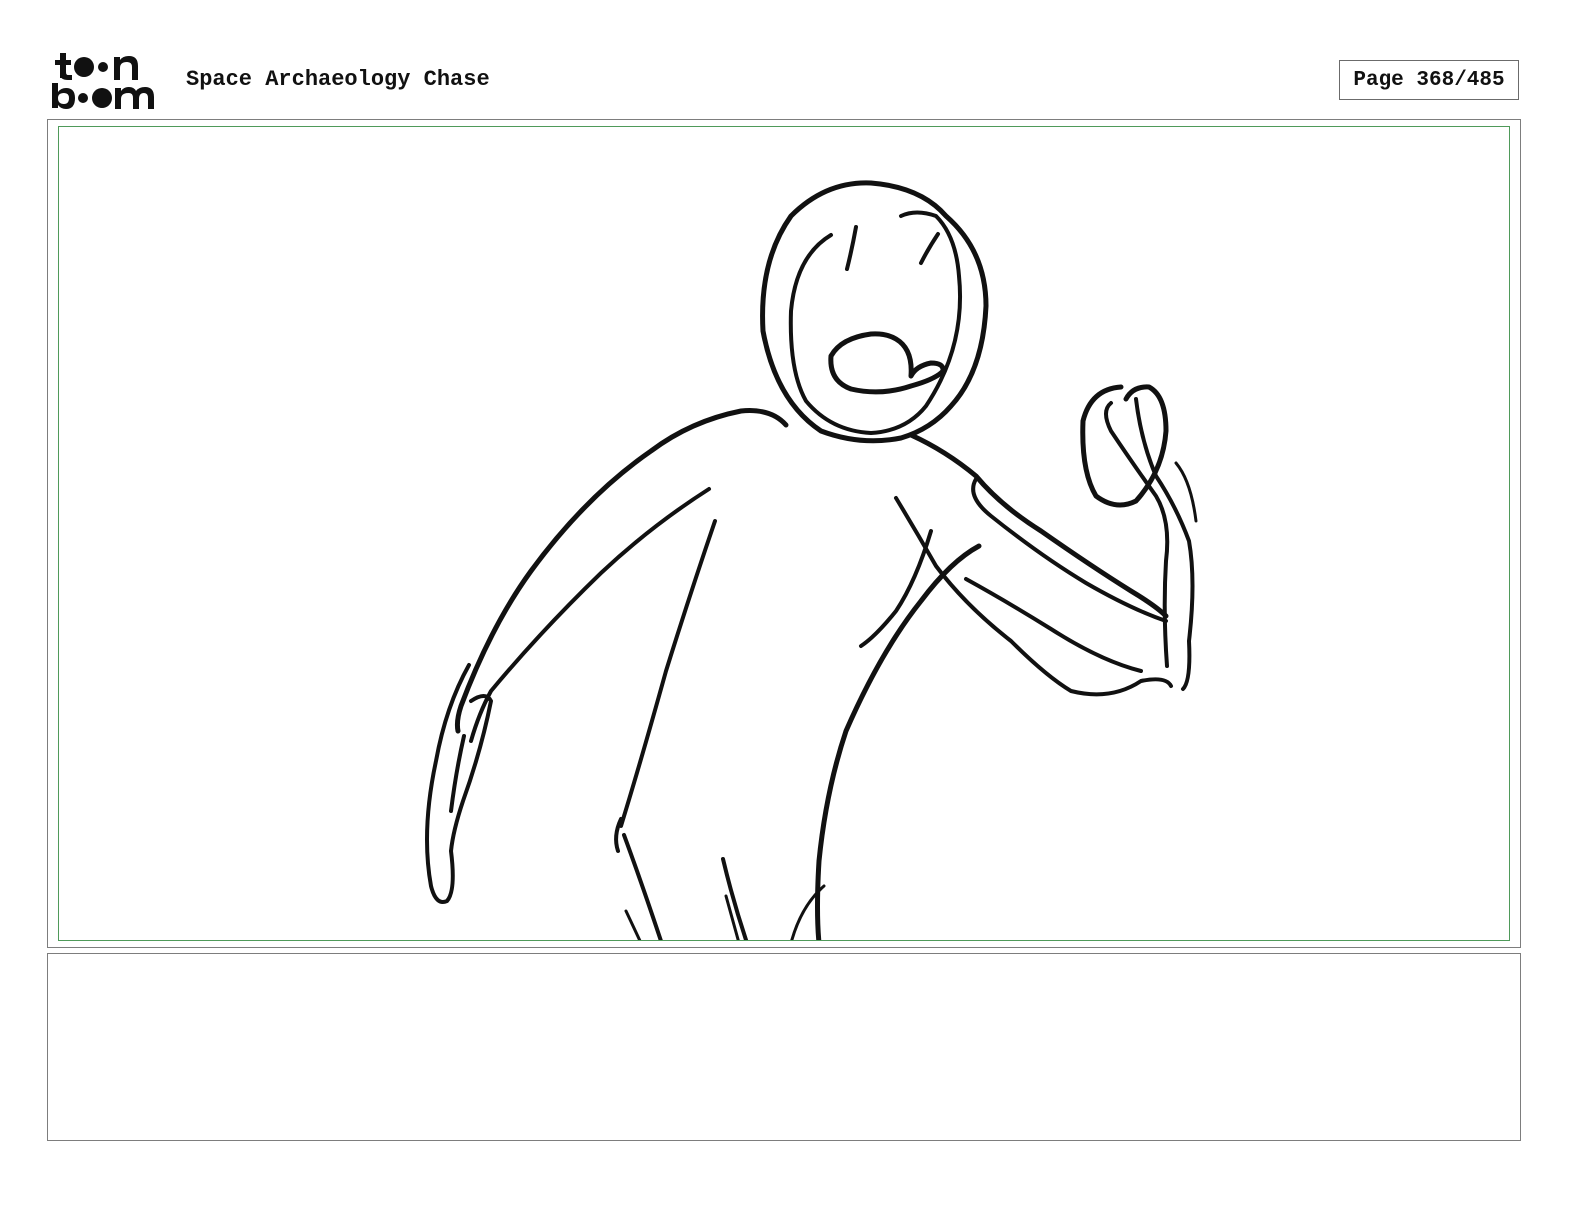 The image size is (1584, 1224). I want to click on torso-left-foot, so click(618, 835).